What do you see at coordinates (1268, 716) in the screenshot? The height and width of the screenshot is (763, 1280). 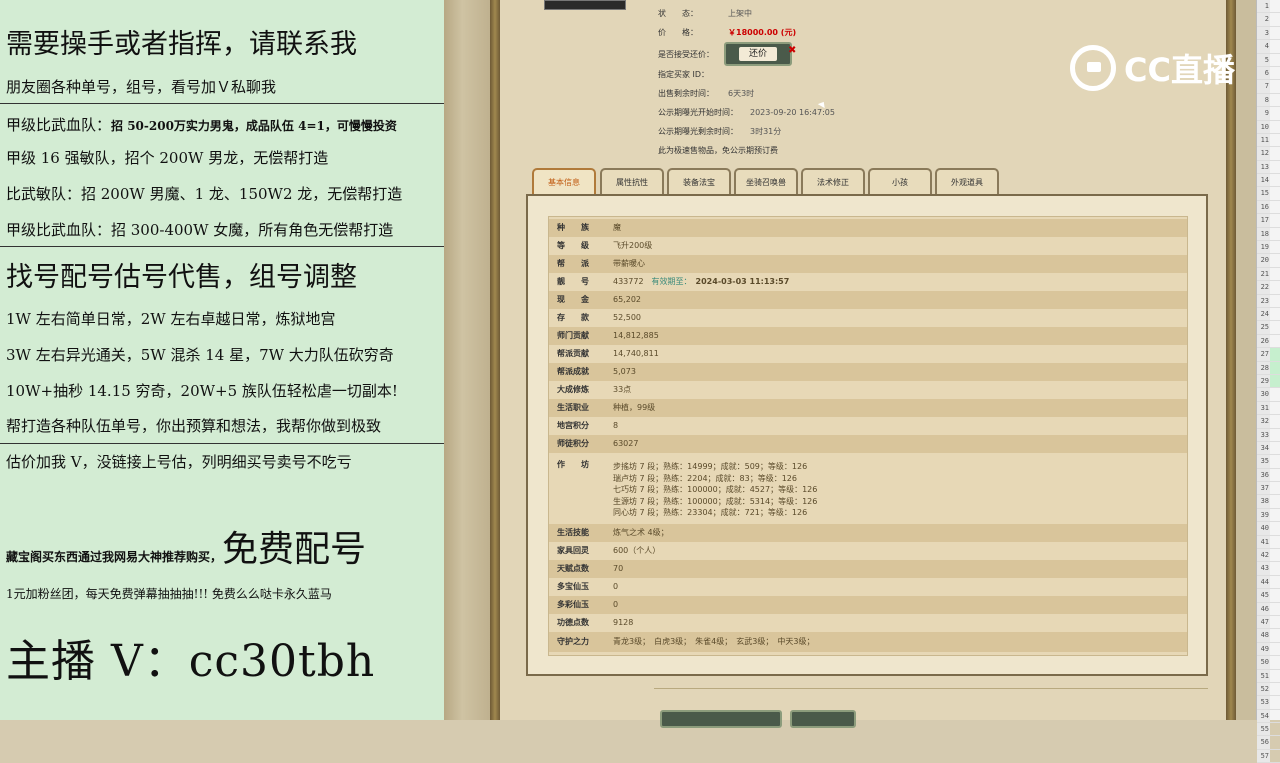 I see `spreadsheet-row: 54` at bounding box center [1268, 716].